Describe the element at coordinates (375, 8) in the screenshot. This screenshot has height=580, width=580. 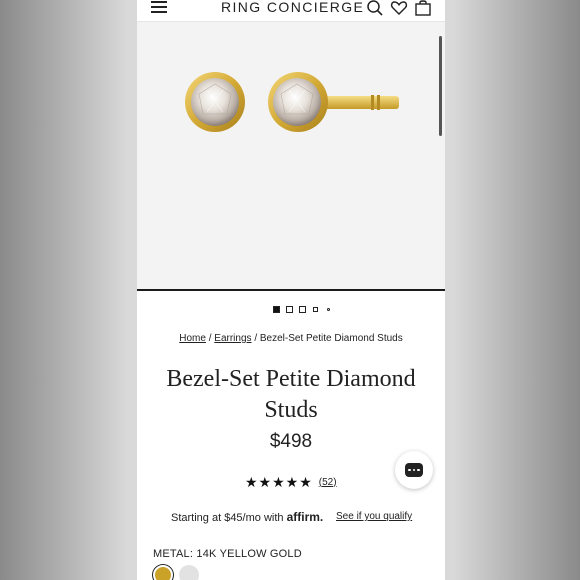
I see `search-icon` at that location.